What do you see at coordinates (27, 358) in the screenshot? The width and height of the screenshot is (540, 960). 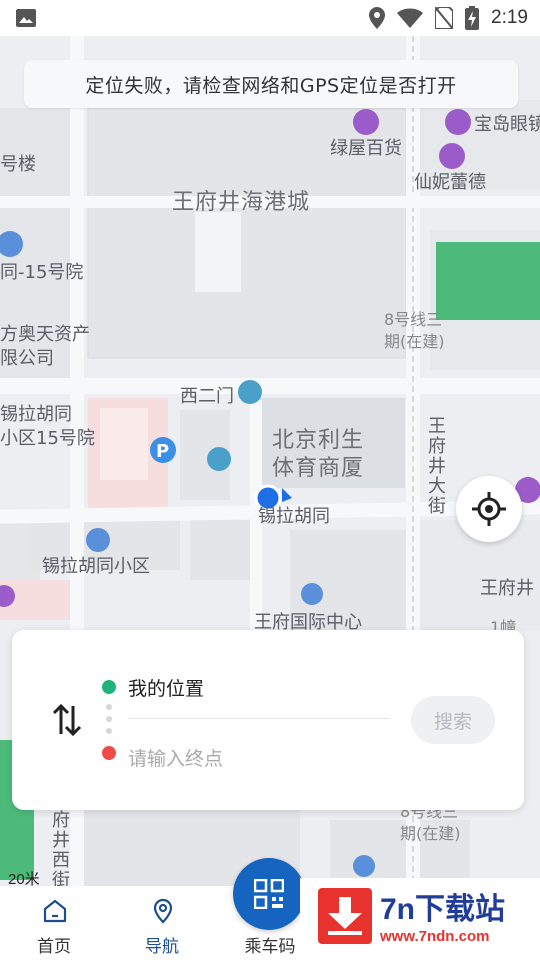 I see `map-label: 限公司` at bounding box center [27, 358].